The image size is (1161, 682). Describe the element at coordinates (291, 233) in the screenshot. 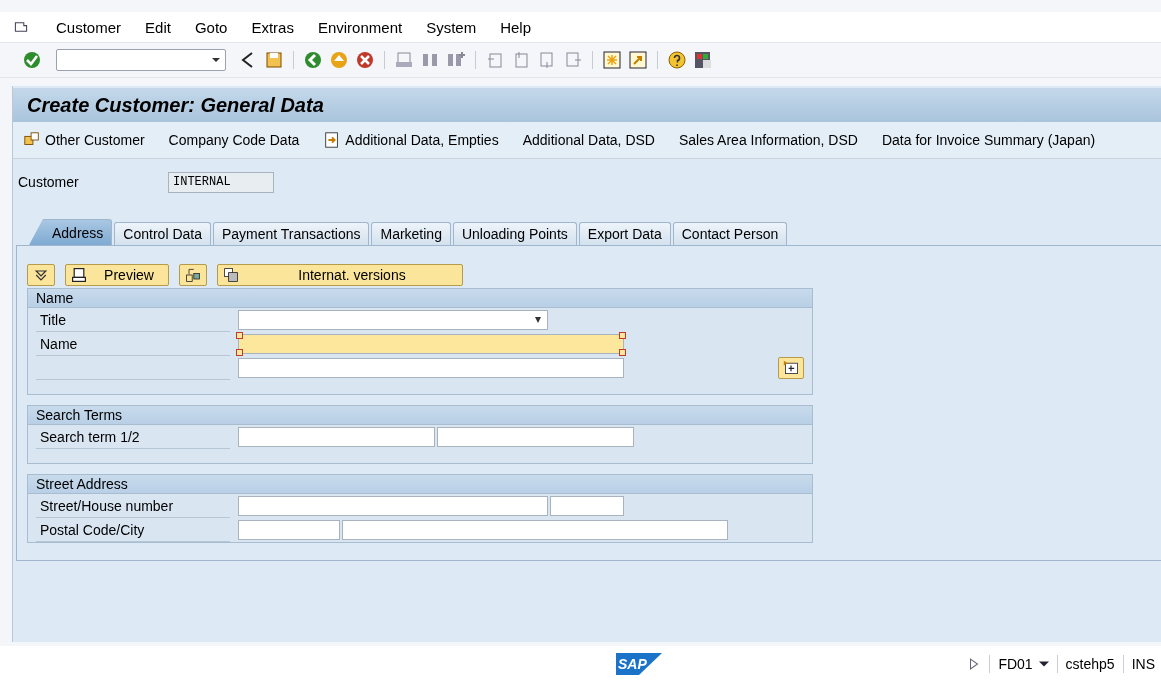

I see `tab: Payment Transactions` at that location.